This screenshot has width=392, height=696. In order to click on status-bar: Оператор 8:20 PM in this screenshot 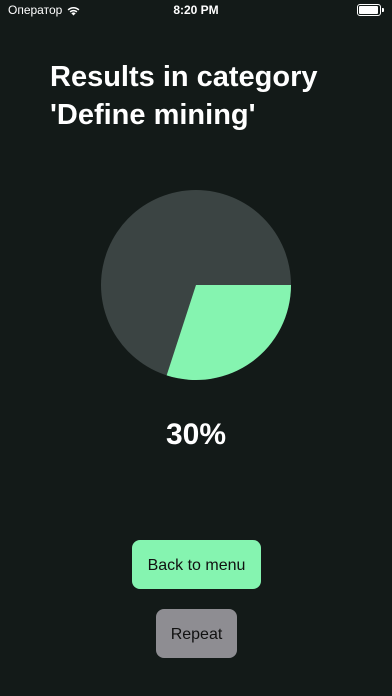, I will do `click(196, 11)`.